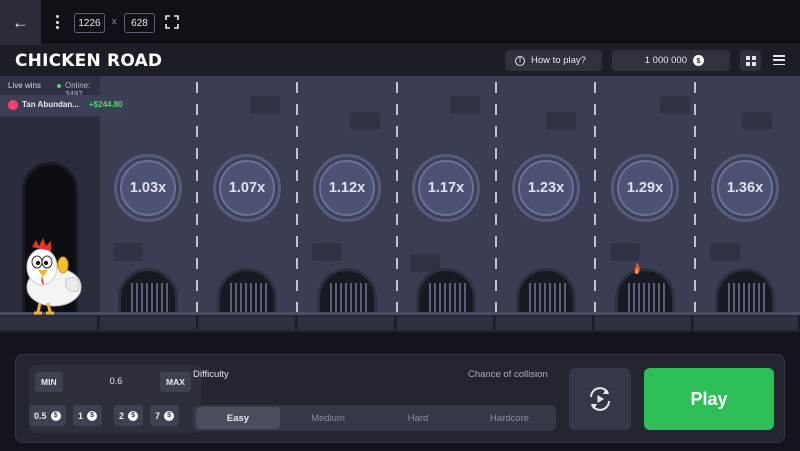 The image size is (800, 451). What do you see at coordinates (211, 374) in the screenshot?
I see `difficulty-label: Difficulty` at bounding box center [211, 374].